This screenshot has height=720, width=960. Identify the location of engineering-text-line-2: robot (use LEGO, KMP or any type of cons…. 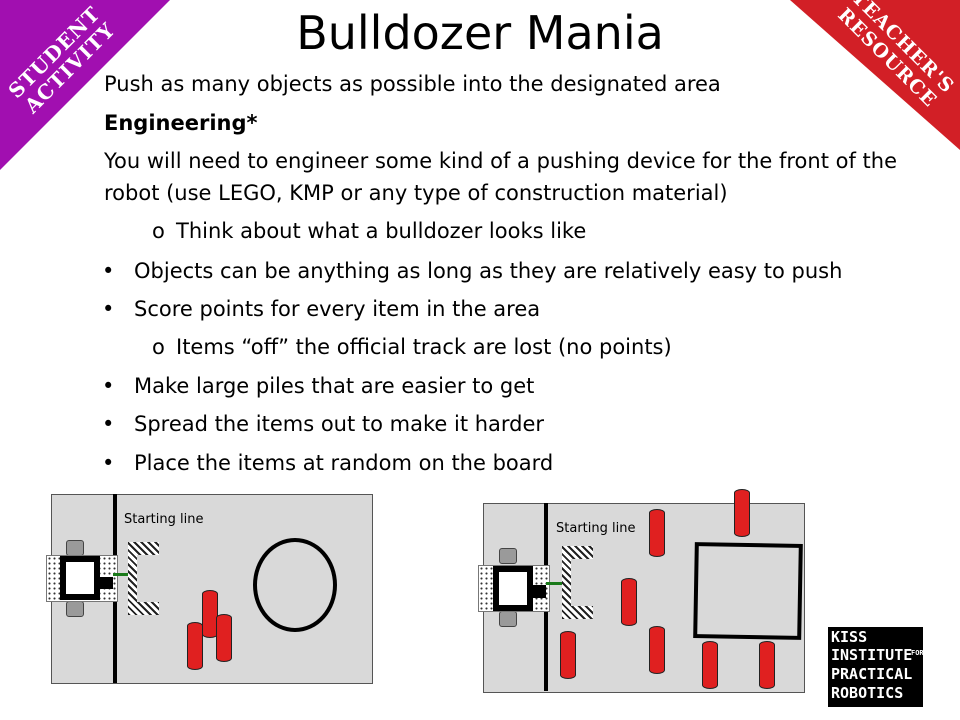
(416, 193).